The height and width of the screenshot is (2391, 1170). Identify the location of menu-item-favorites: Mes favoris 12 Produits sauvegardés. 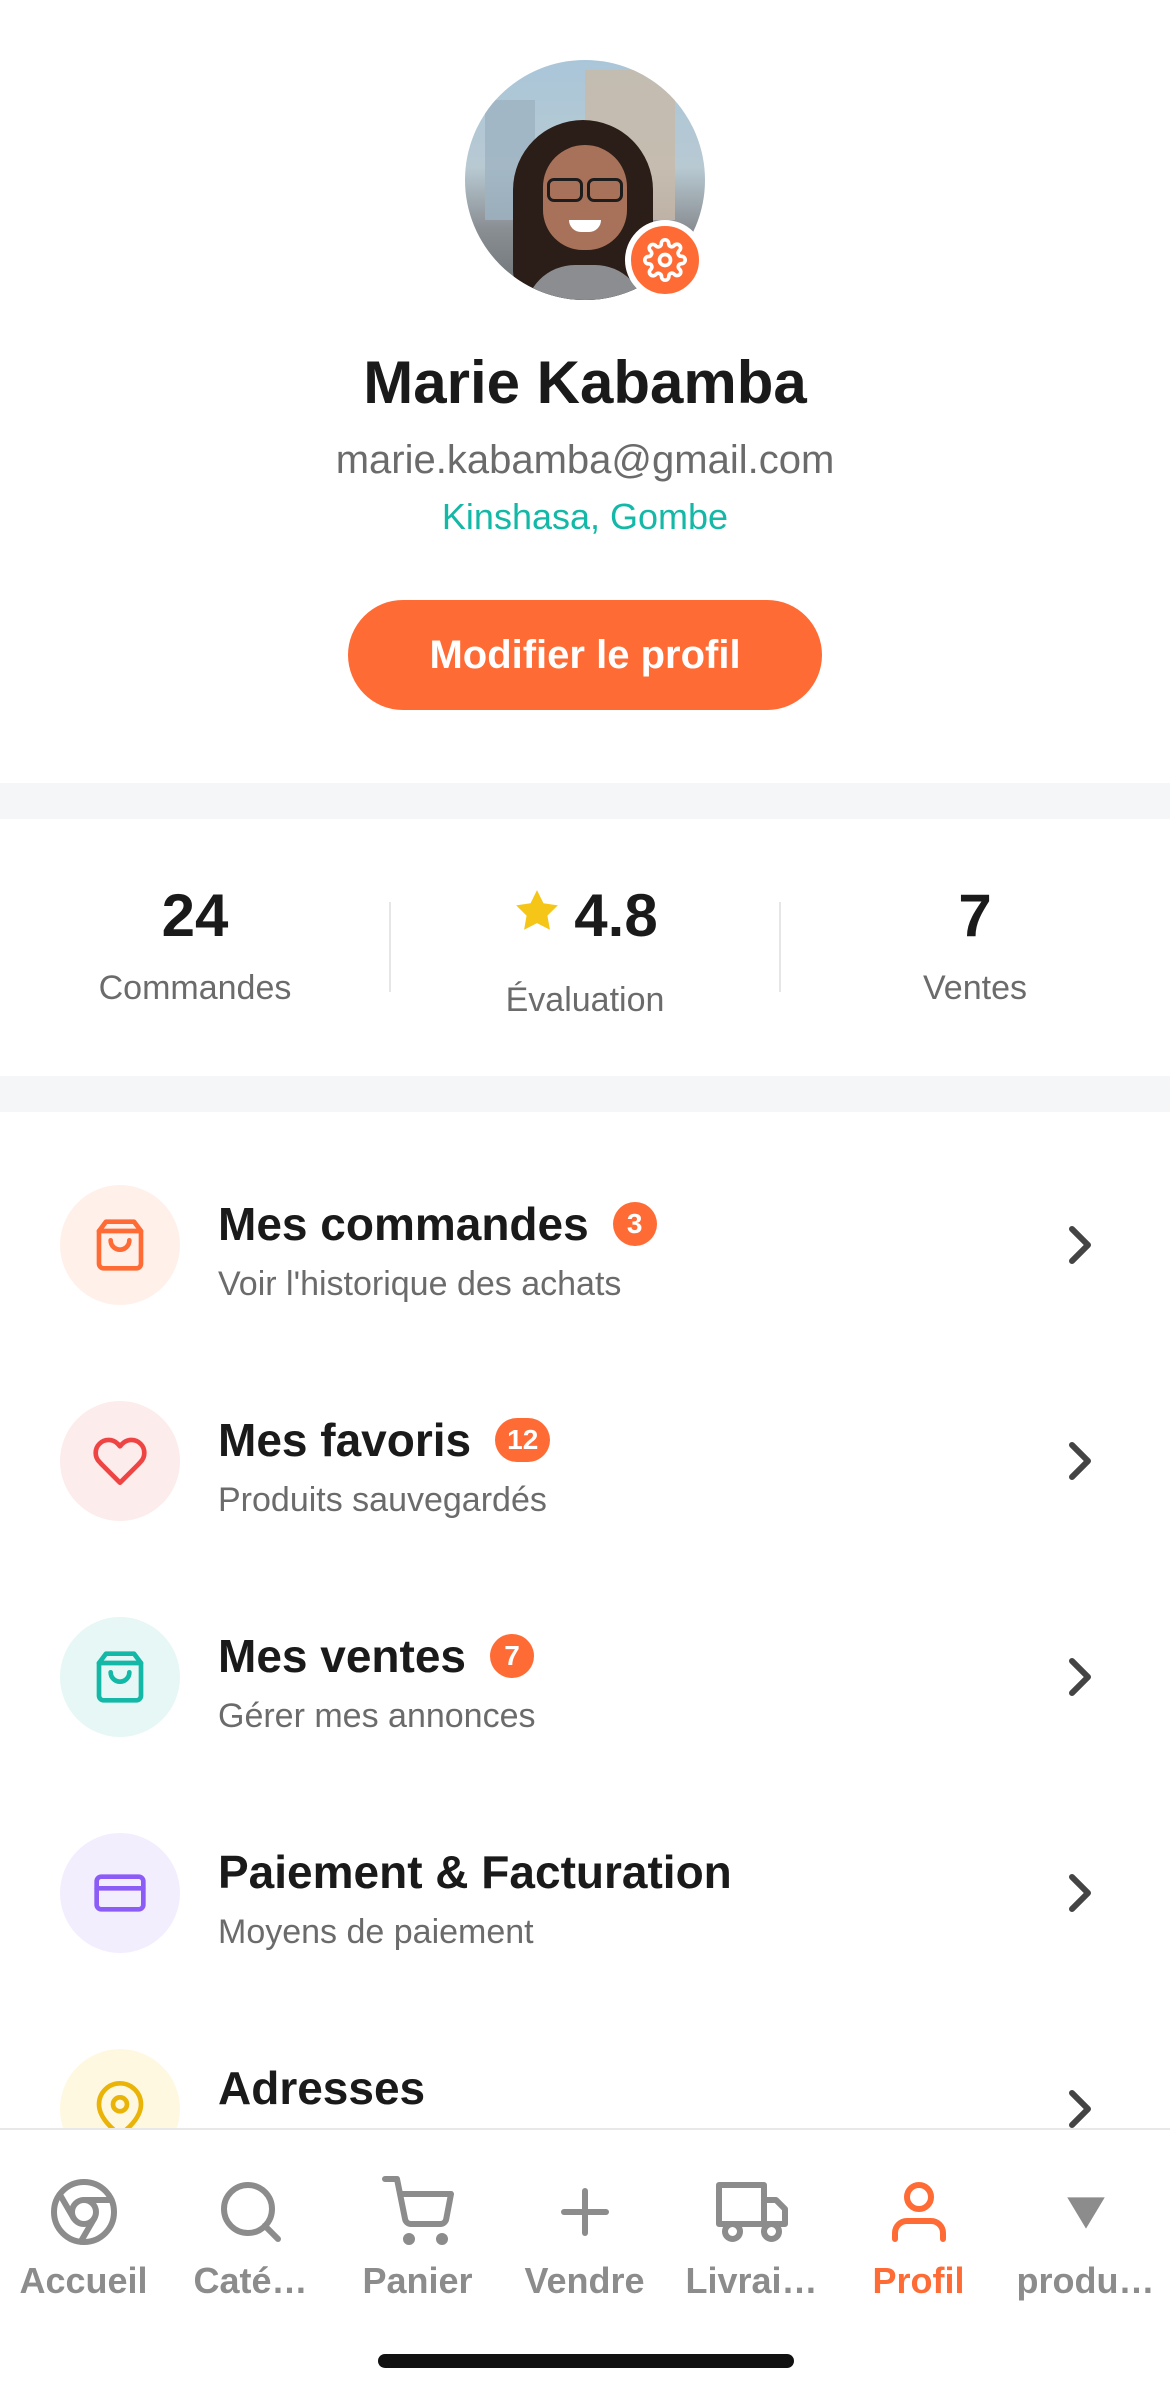
(585, 1461).